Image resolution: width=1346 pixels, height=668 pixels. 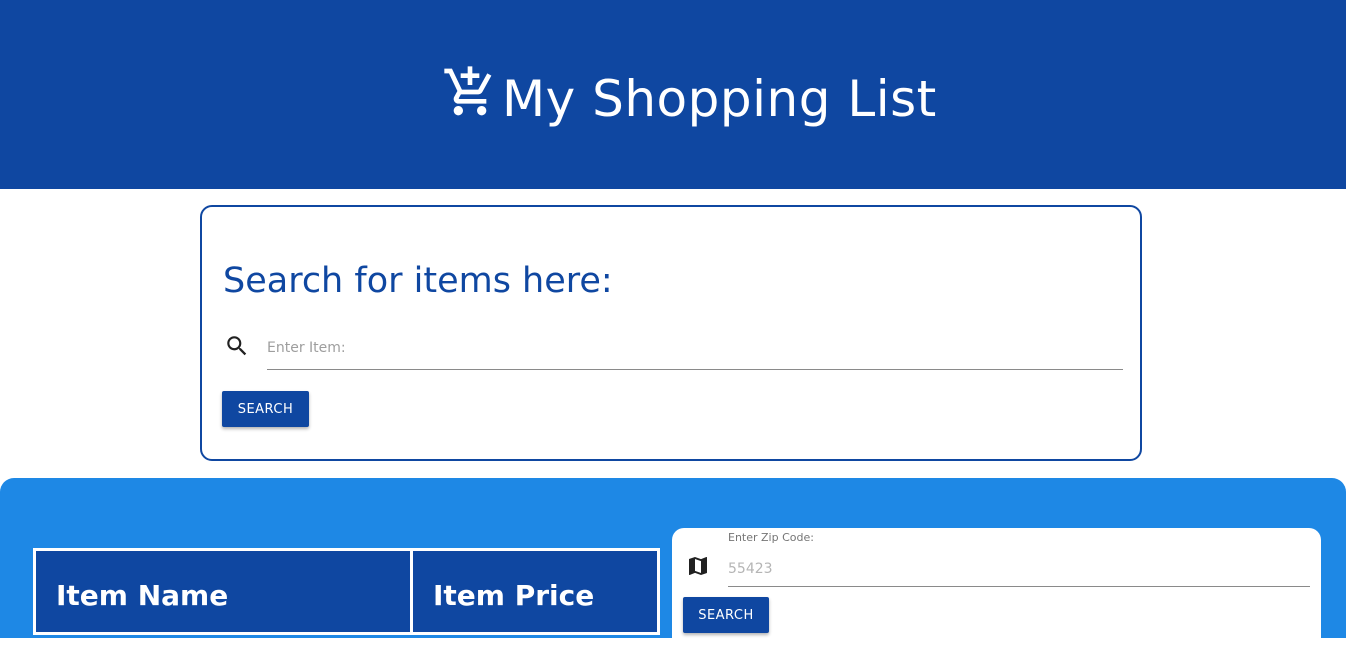 I want to click on items-table: Item Name Item Price, so click(x=346, y=591).